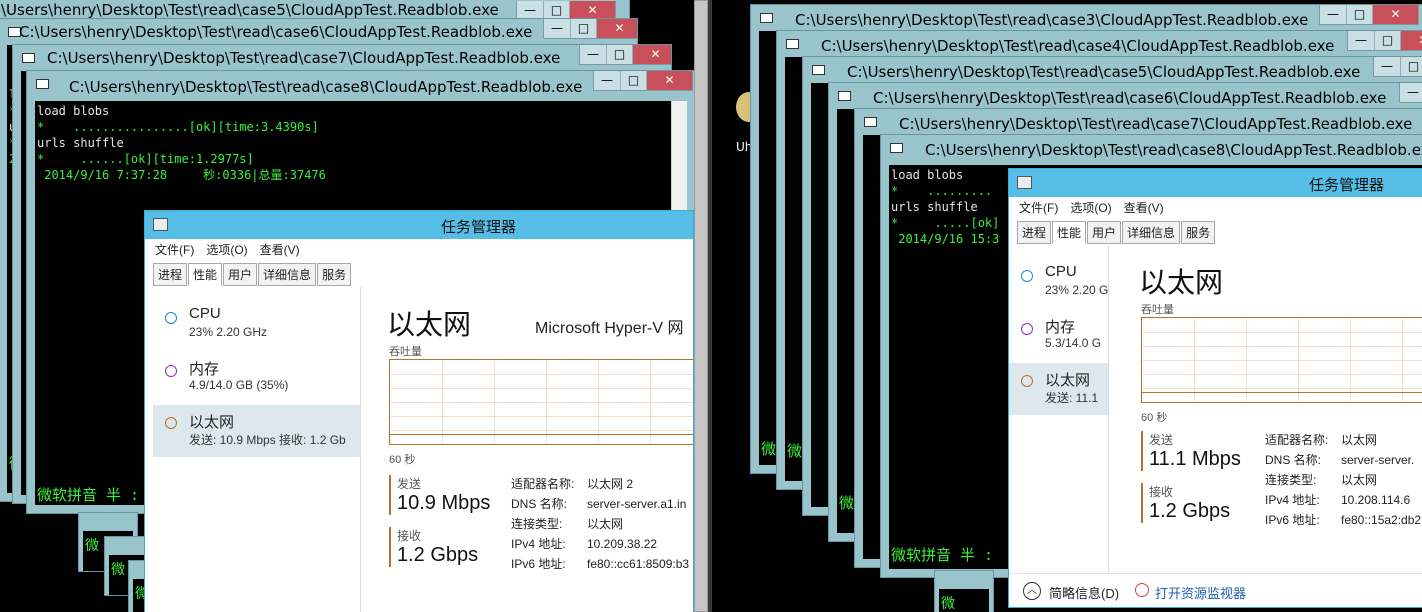  Describe the element at coordinates (402, 460) in the screenshot. I see `graph-time-label: 60 秒` at that location.